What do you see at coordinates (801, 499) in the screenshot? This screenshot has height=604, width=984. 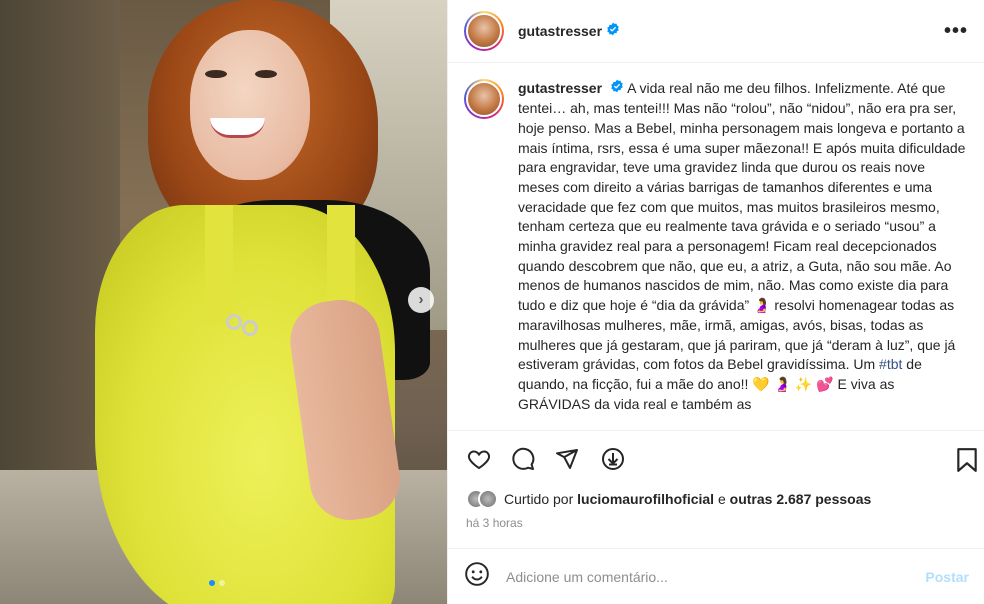 I see `liked-others-link: outras 2.687 pessoas` at bounding box center [801, 499].